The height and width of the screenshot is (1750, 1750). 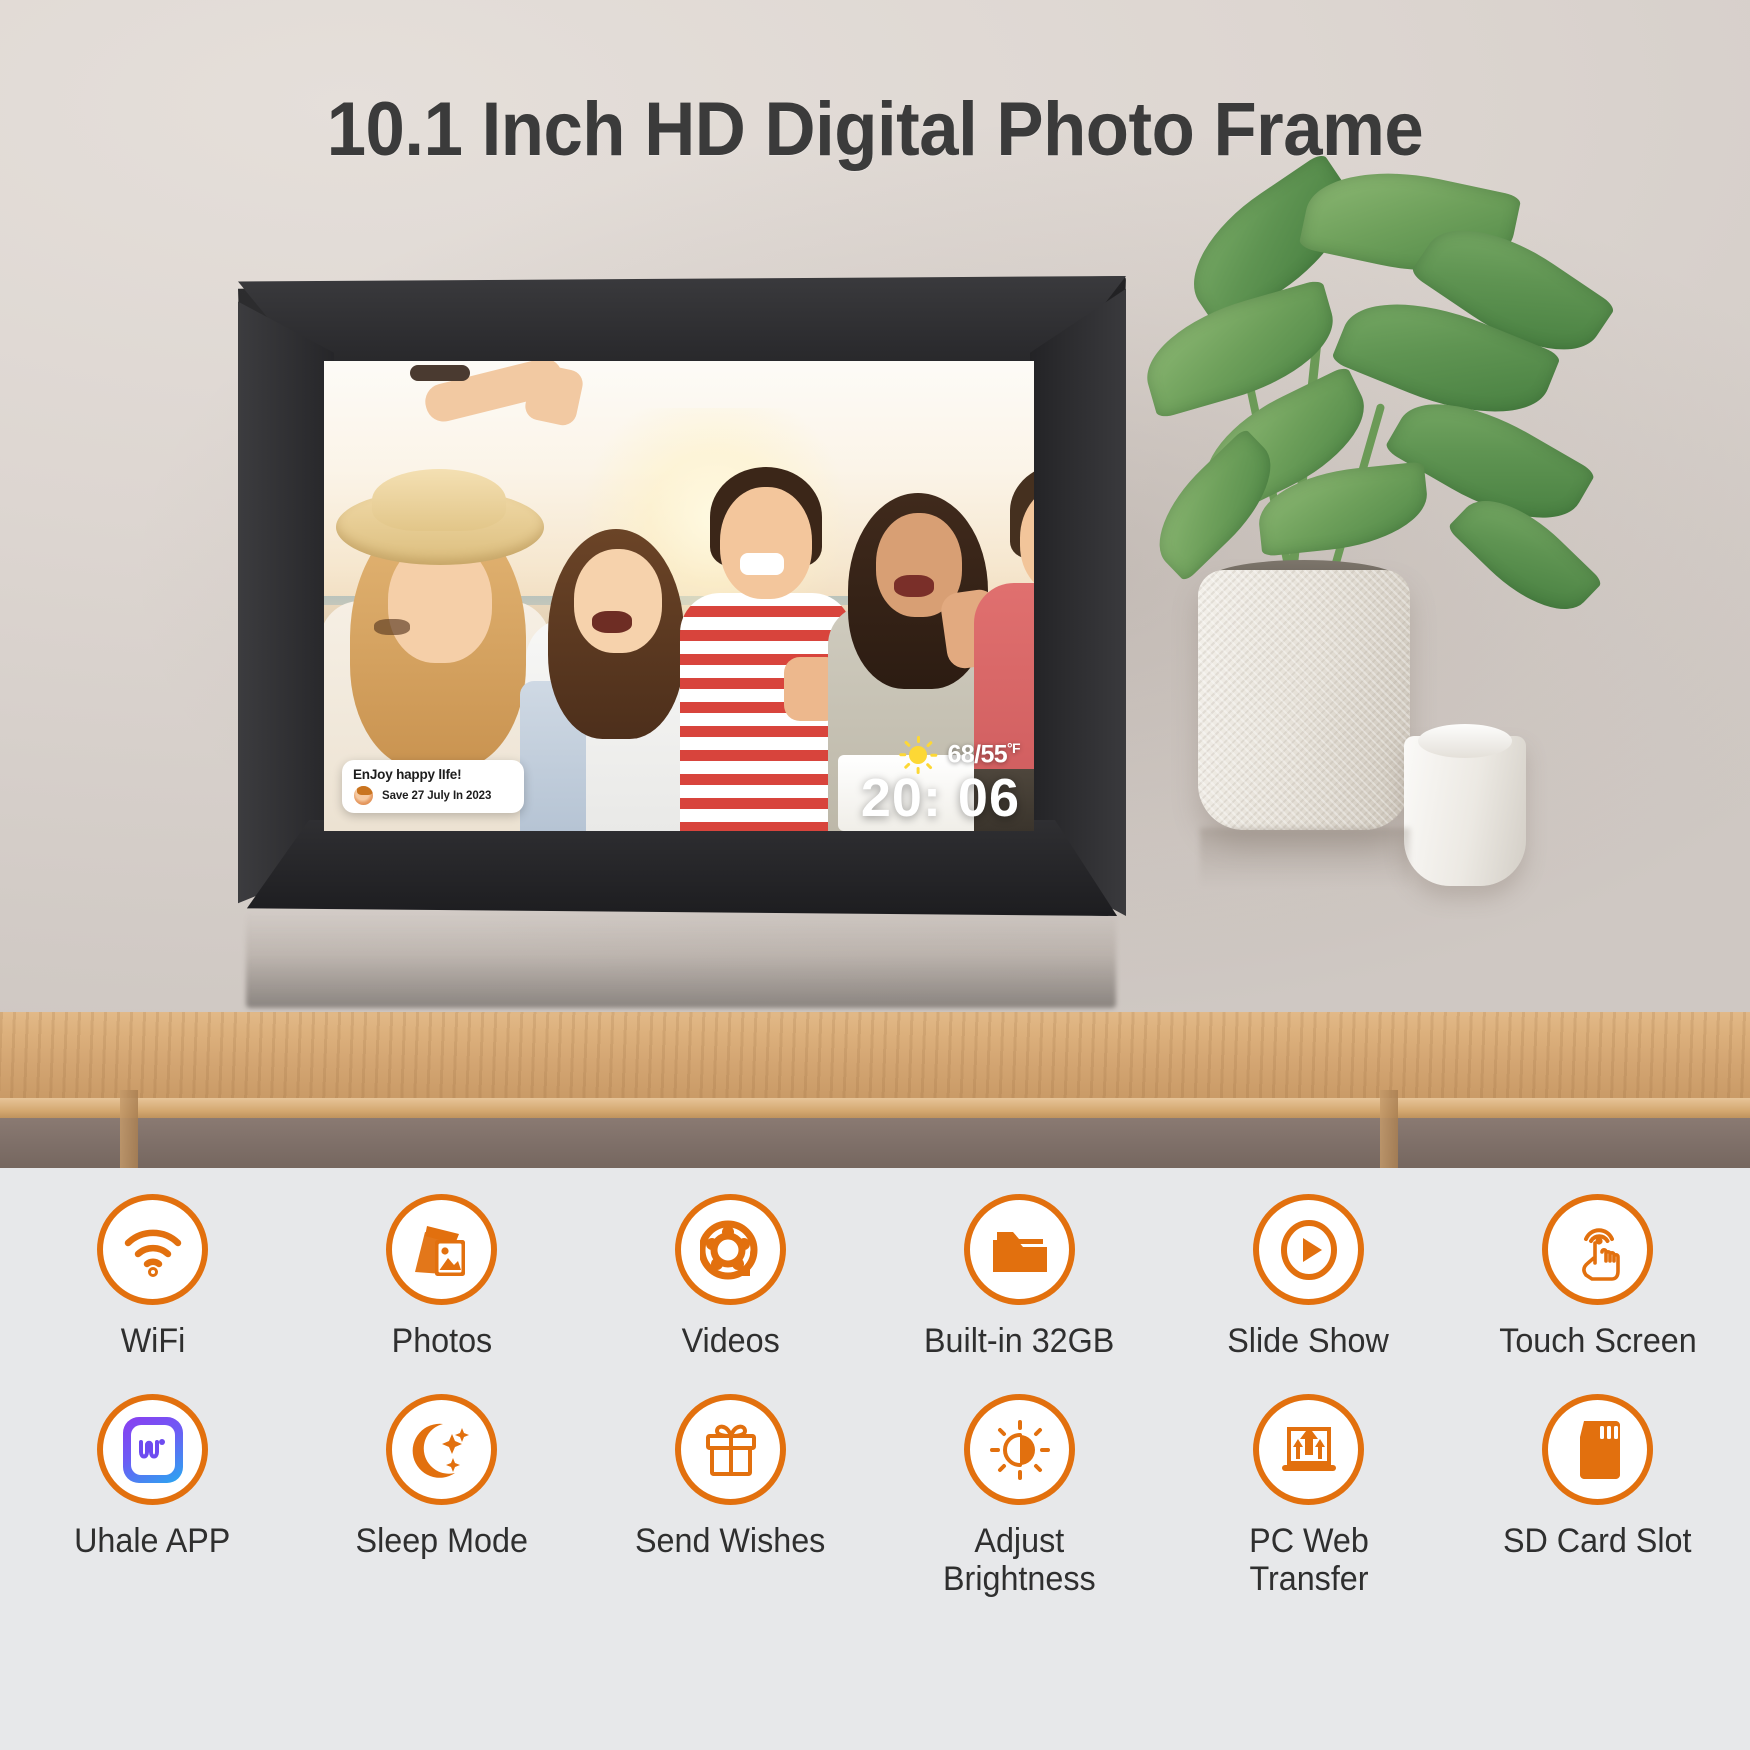 What do you see at coordinates (940, 798) in the screenshot?
I see `clock-display: 20: 06` at bounding box center [940, 798].